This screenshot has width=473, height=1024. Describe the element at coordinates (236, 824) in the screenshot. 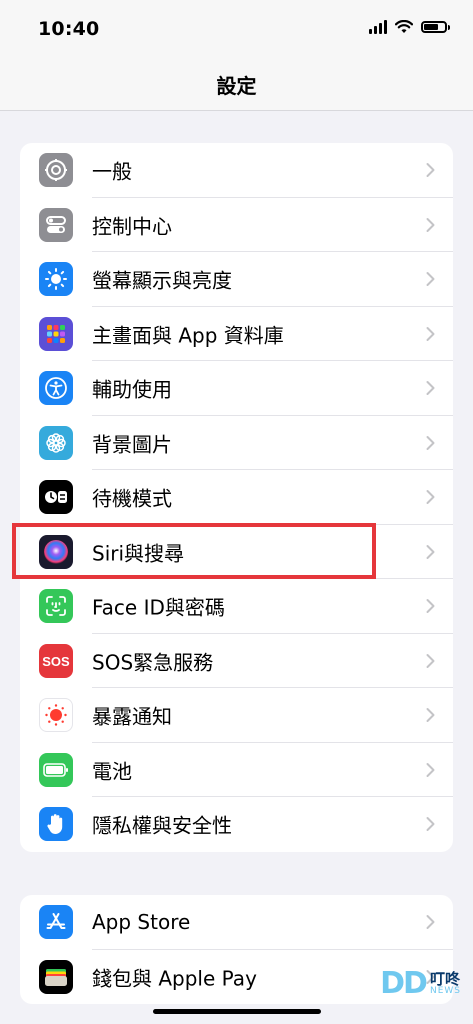

I see `settings-row-privacy-security: 隱私權與安全性` at that location.